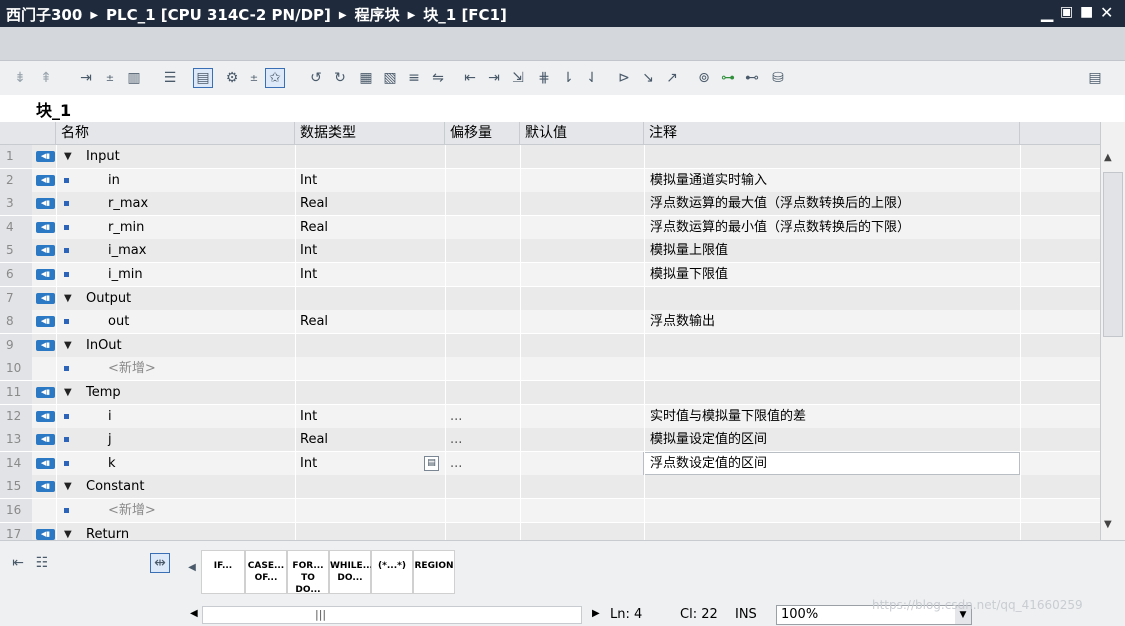  I want to click on variable-name: r_max, so click(128, 203).